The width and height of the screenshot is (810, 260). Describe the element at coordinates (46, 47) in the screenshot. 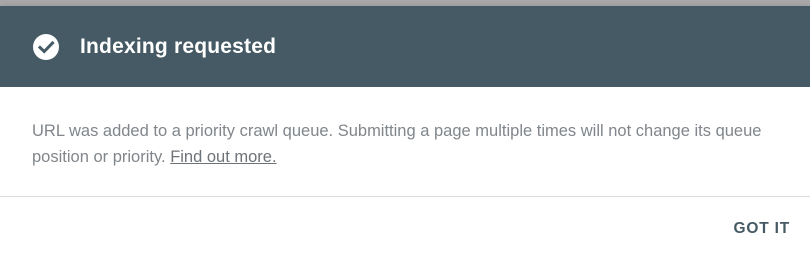

I see `check-circle-icon` at that location.